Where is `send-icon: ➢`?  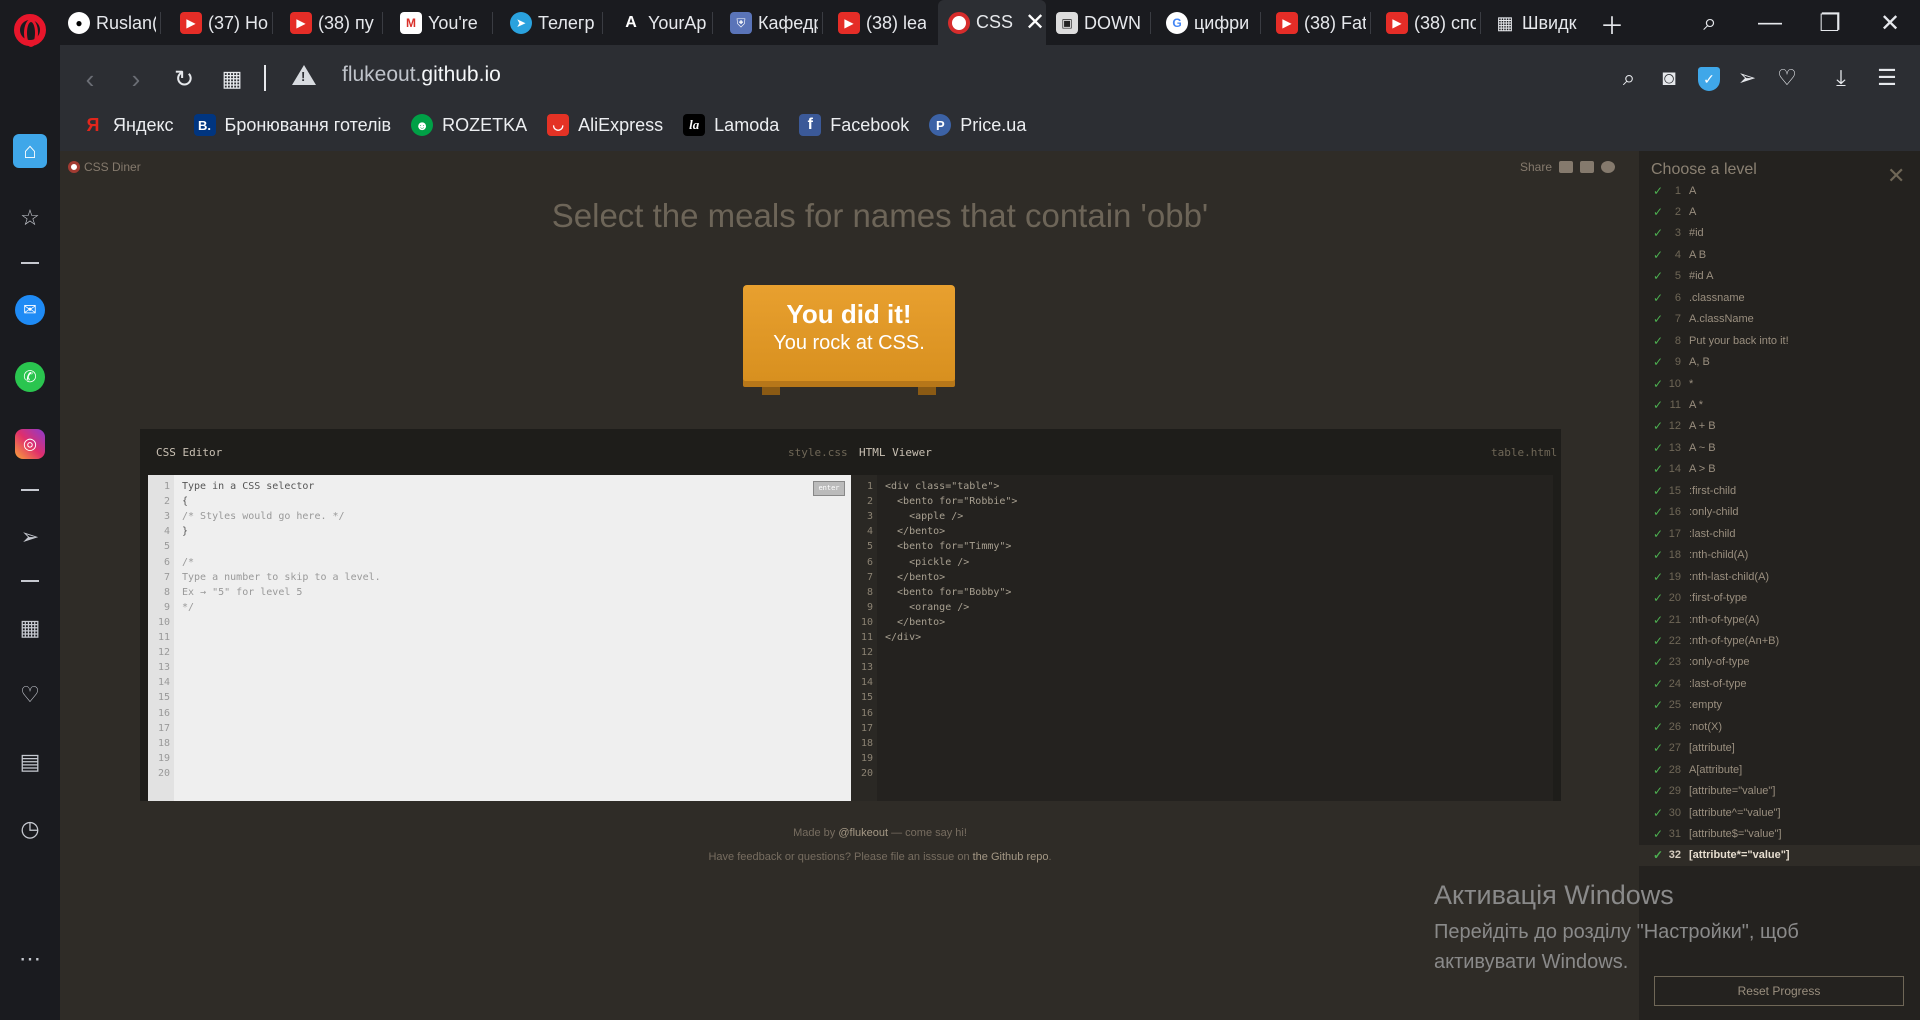 send-icon: ➢ is located at coordinates (30, 537).